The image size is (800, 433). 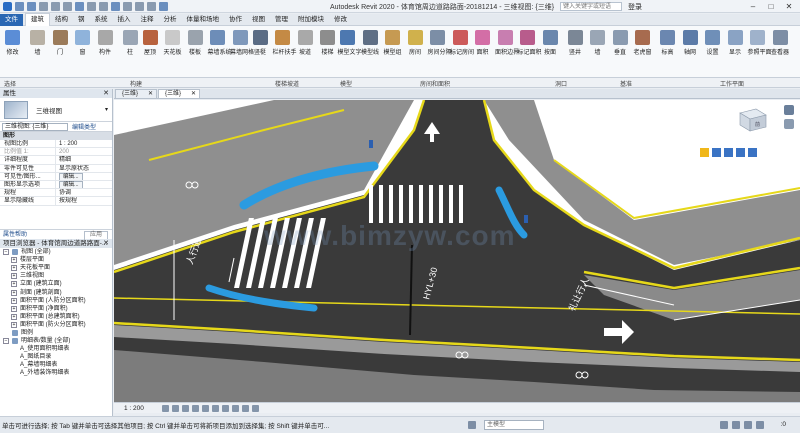 What do you see at coordinates (56, 341) in the screenshot?
I see `tree-node: − 明细表/数量 (全部)` at bounding box center [56, 341].